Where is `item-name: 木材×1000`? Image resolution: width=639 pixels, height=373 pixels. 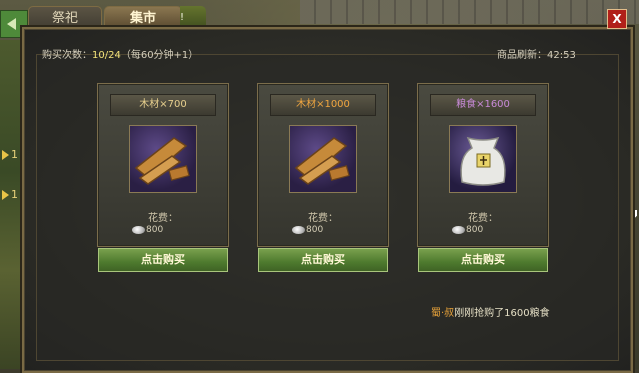
item-name: 木材×1000 is located at coordinates (323, 105).